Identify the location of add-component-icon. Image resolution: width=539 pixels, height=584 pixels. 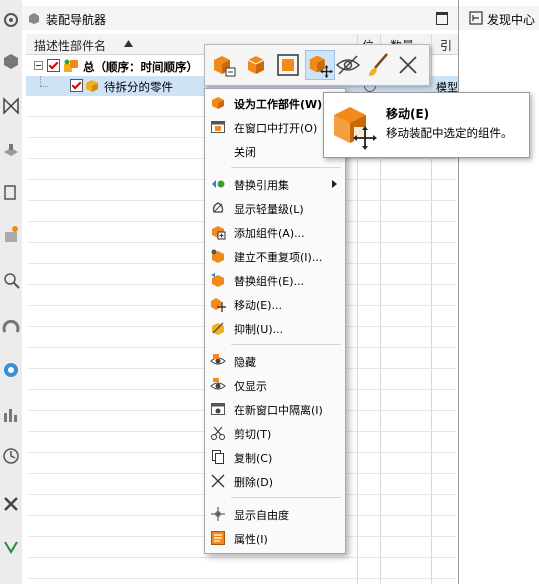
(219, 233).